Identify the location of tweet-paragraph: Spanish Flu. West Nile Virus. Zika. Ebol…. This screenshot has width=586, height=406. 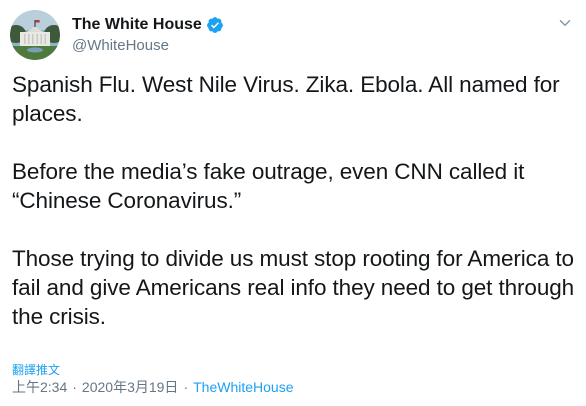
(286, 99).